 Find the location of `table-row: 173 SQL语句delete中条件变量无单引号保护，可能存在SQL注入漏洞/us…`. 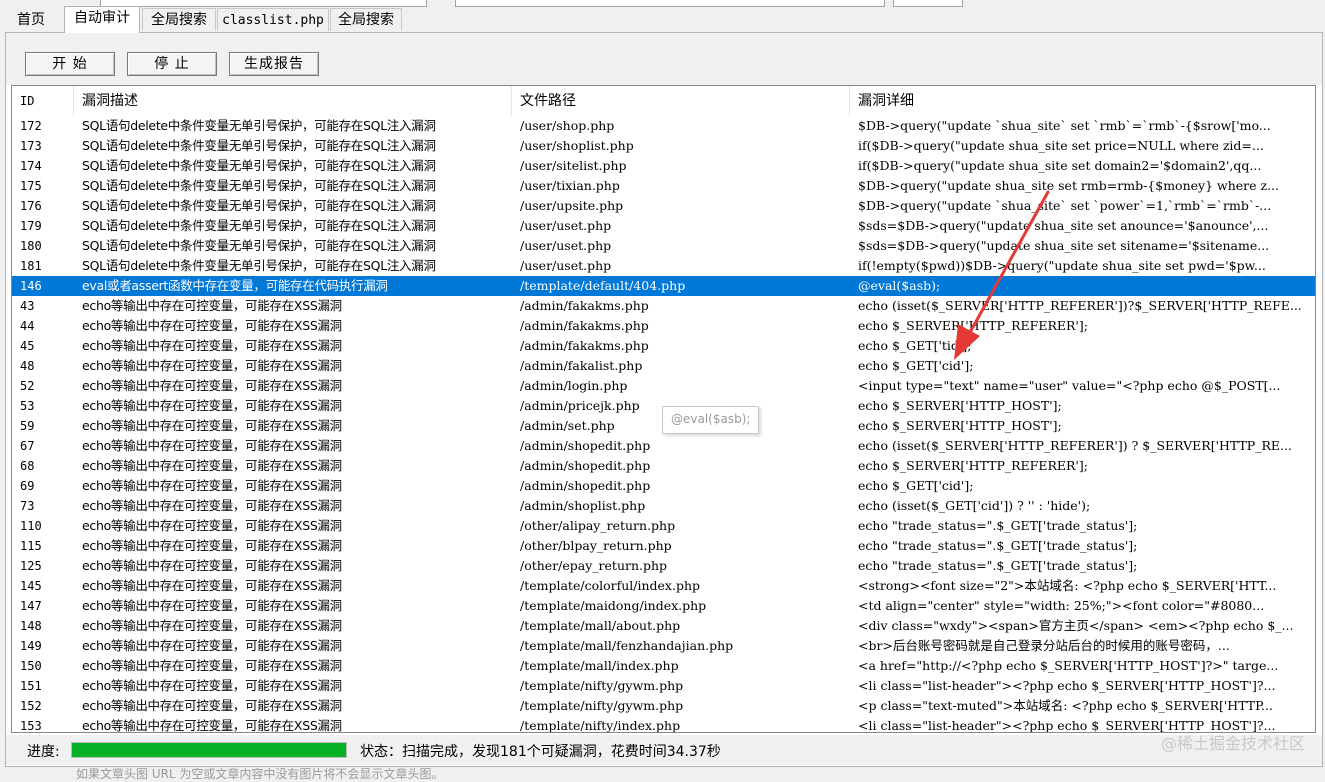

table-row: 173 SQL语句delete中条件变量无单引号保护，可能存在SQL注入漏洞/us… is located at coordinates (663, 146).